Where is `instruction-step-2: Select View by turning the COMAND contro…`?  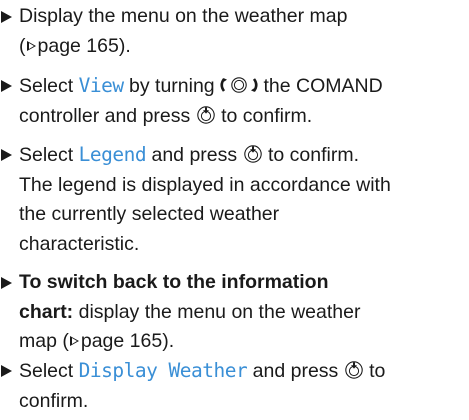 instruction-step-2: Select View by turning the COMAND contro… is located at coordinates (233, 101).